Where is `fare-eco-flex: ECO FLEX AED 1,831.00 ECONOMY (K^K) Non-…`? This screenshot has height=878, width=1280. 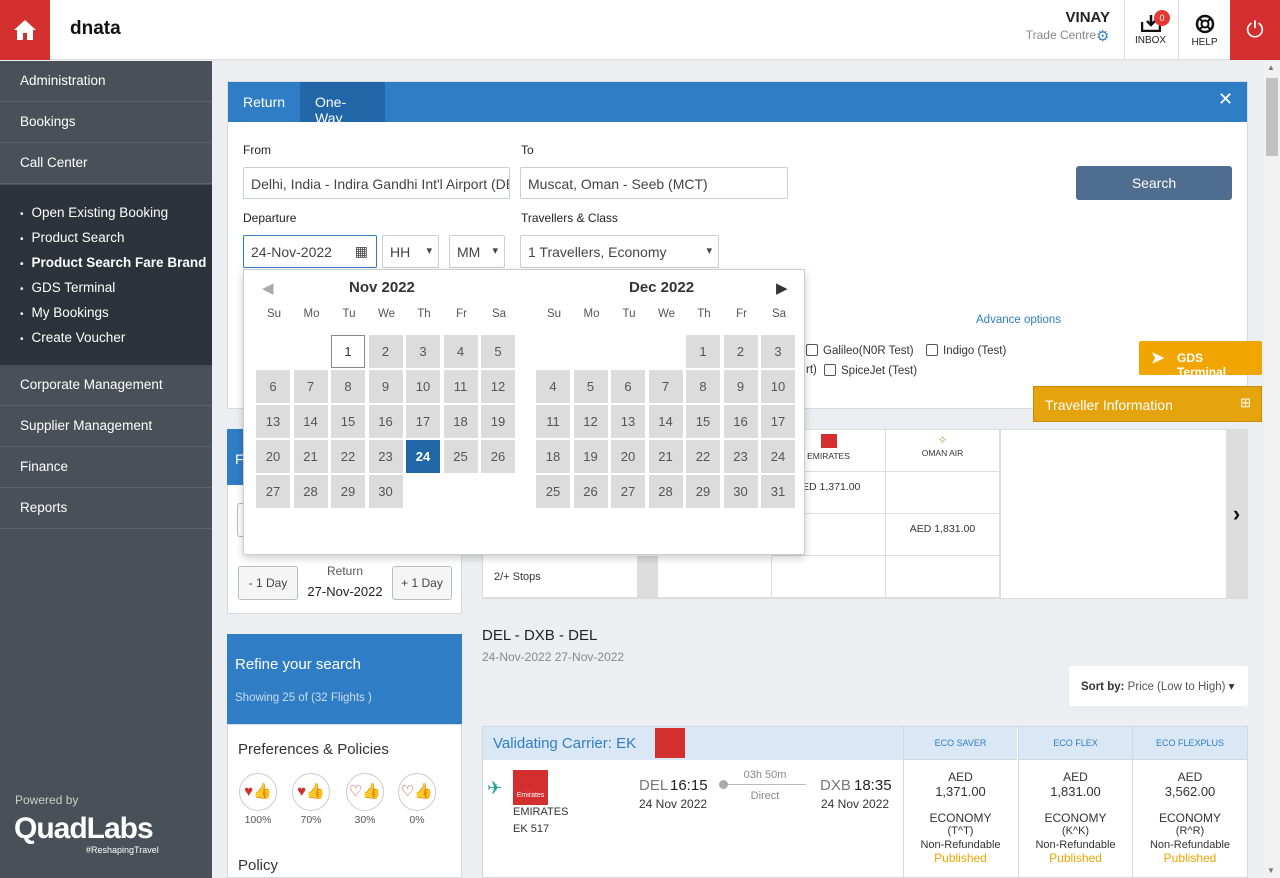
fare-eco-flex: ECO FLEX AED 1,831.00 ECONOMY (K^K) Non-… is located at coordinates (1075, 802).